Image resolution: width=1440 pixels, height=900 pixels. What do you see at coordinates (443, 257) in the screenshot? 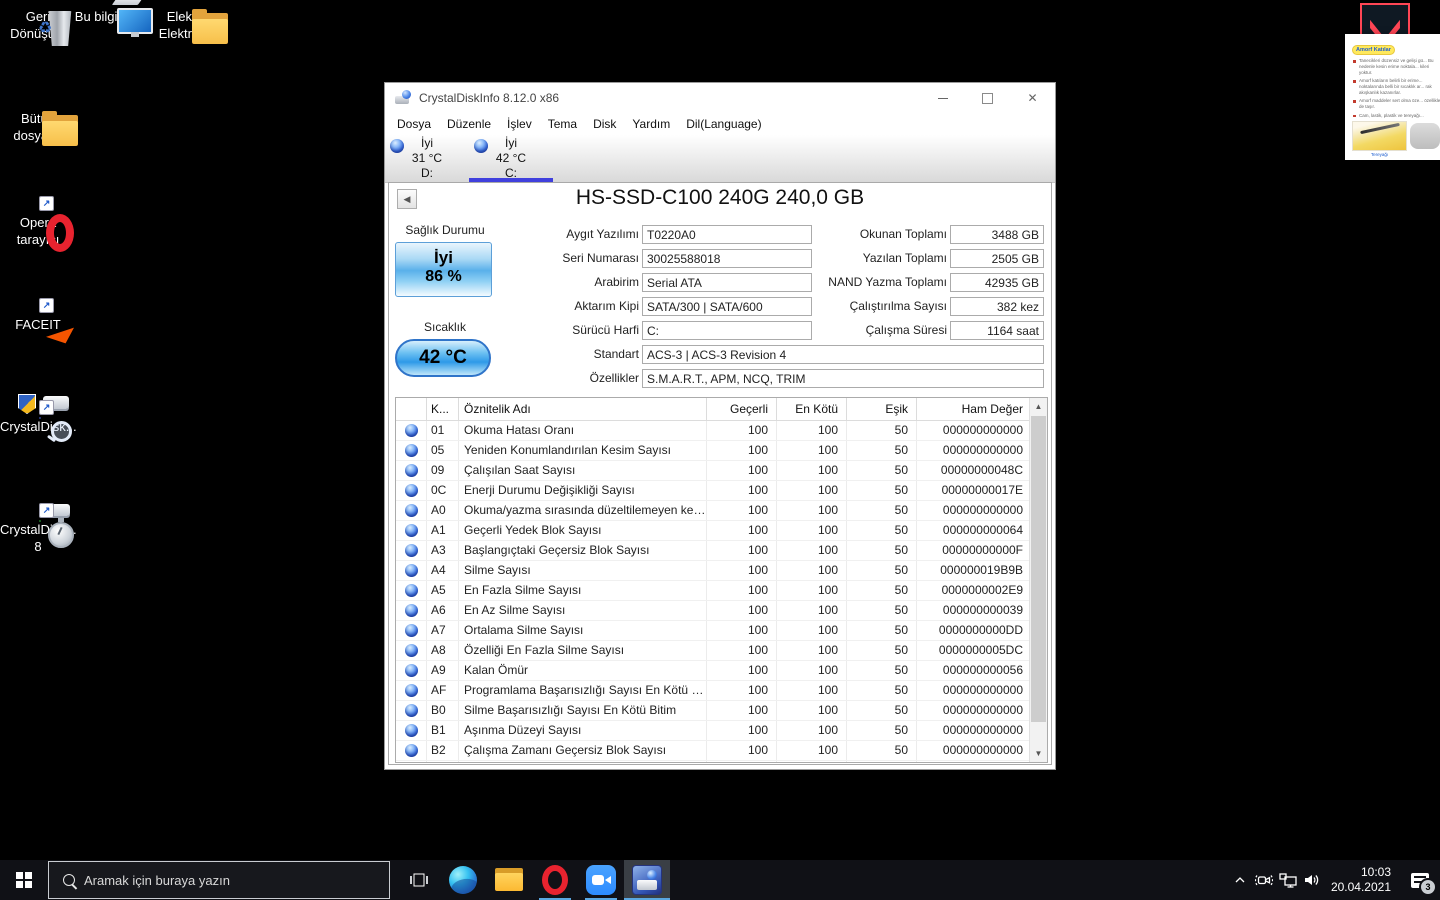
I see `health-status-value: İyi` at bounding box center [443, 257].